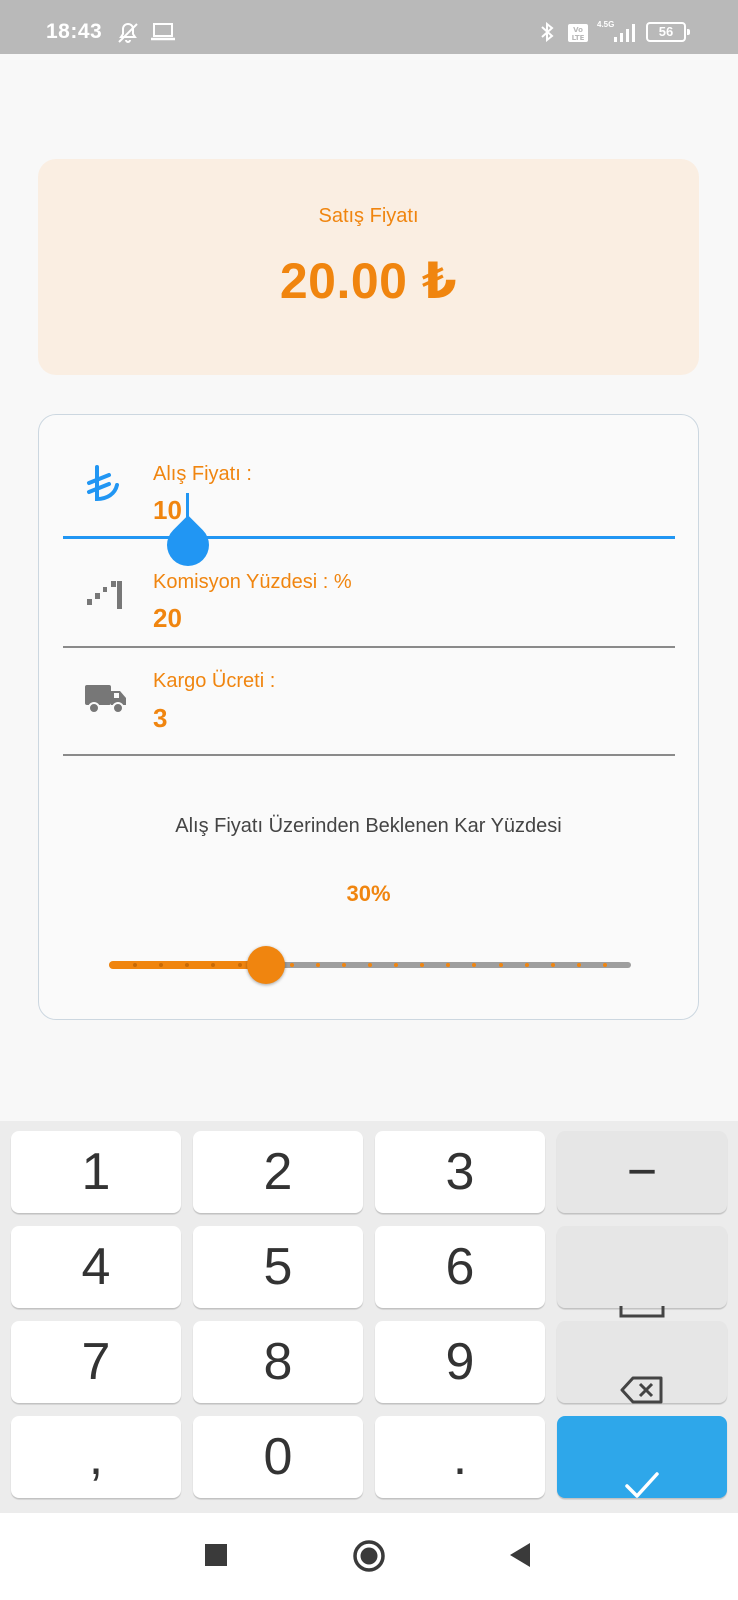 This screenshot has height=1600, width=738. I want to click on key-done, so click(642, 1457).